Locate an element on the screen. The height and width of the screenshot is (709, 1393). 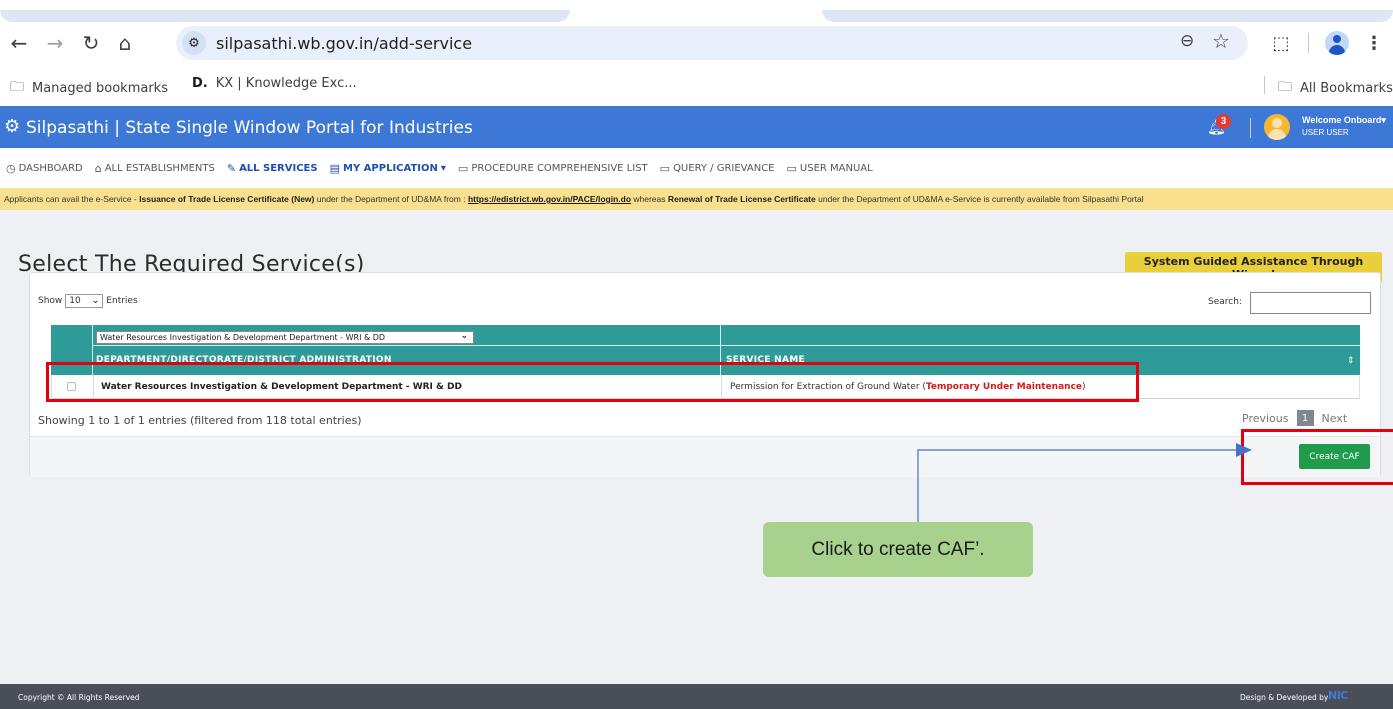
notification-bell: 🔔︎ 3 is located at coordinates (1222, 127).